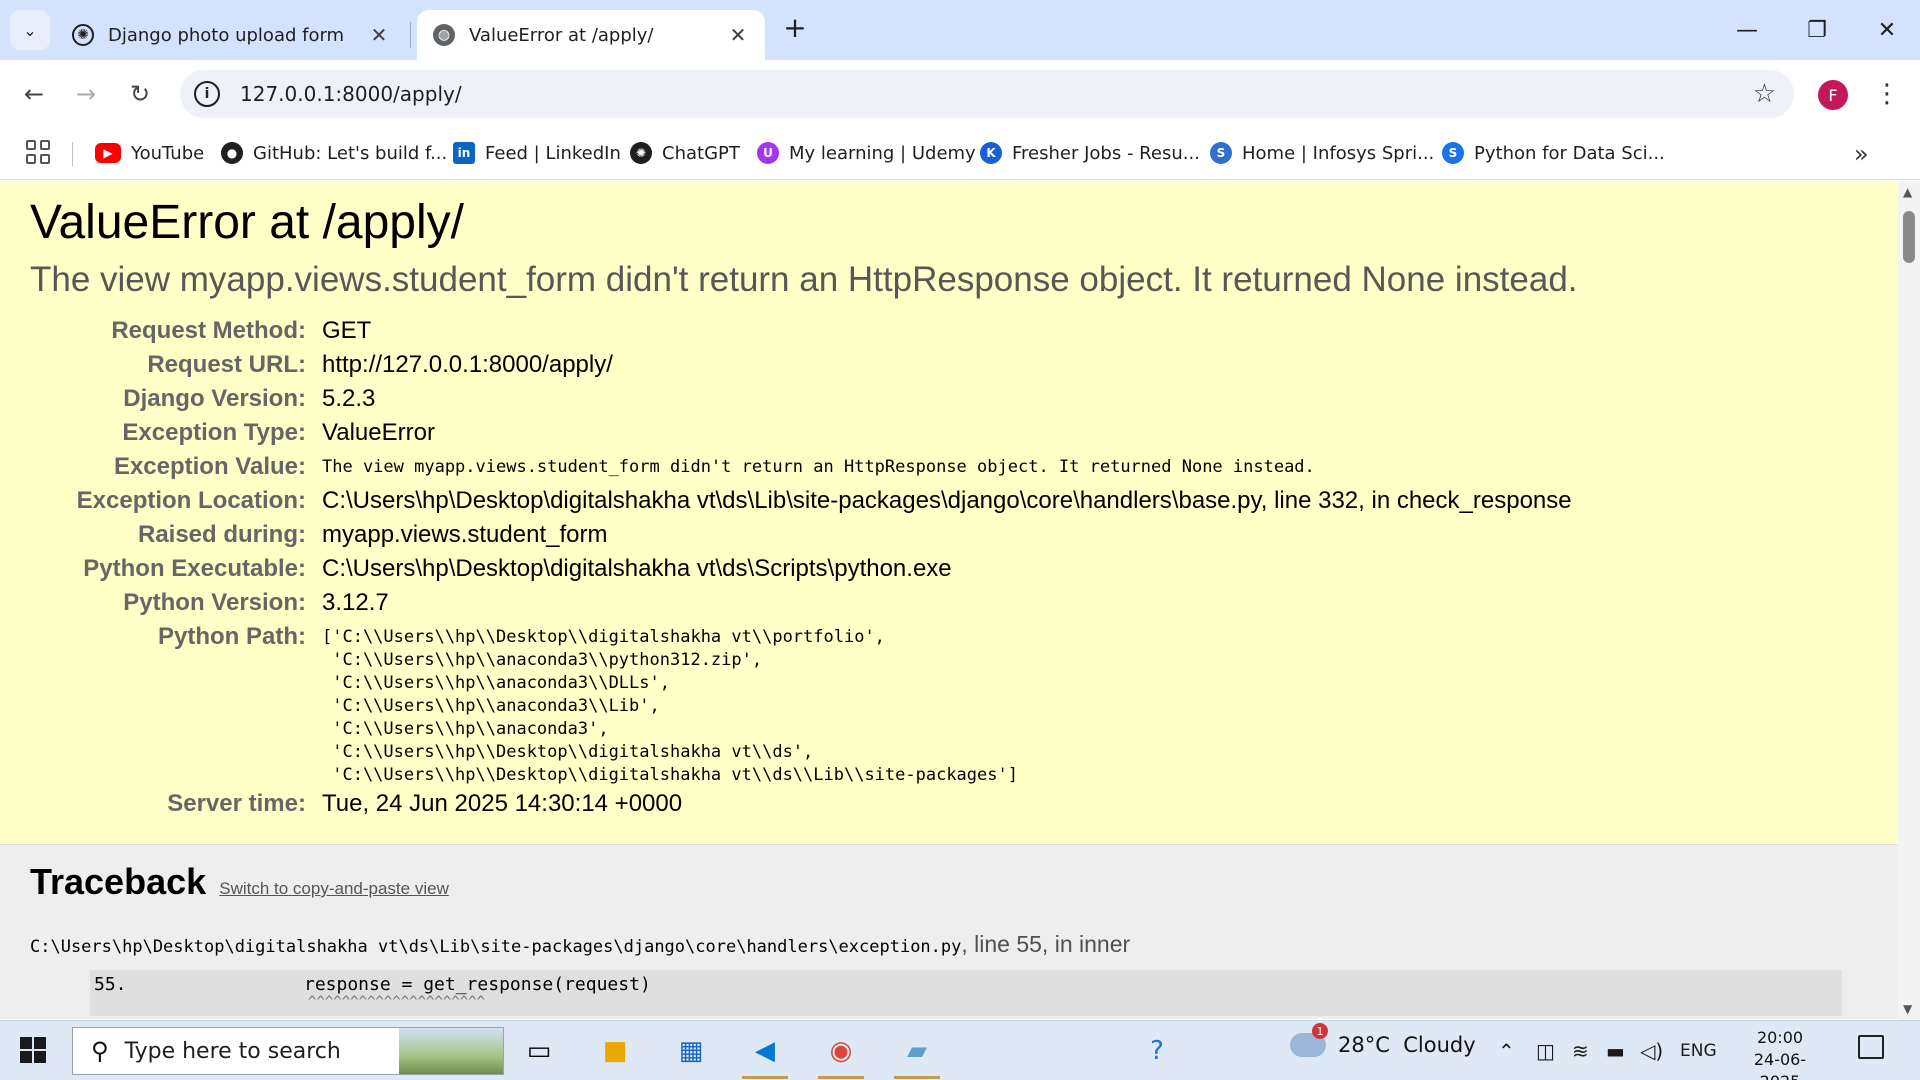 This screenshot has width=1920, height=1080. What do you see at coordinates (464, 153) in the screenshot?
I see `linkedin-icon: in` at bounding box center [464, 153].